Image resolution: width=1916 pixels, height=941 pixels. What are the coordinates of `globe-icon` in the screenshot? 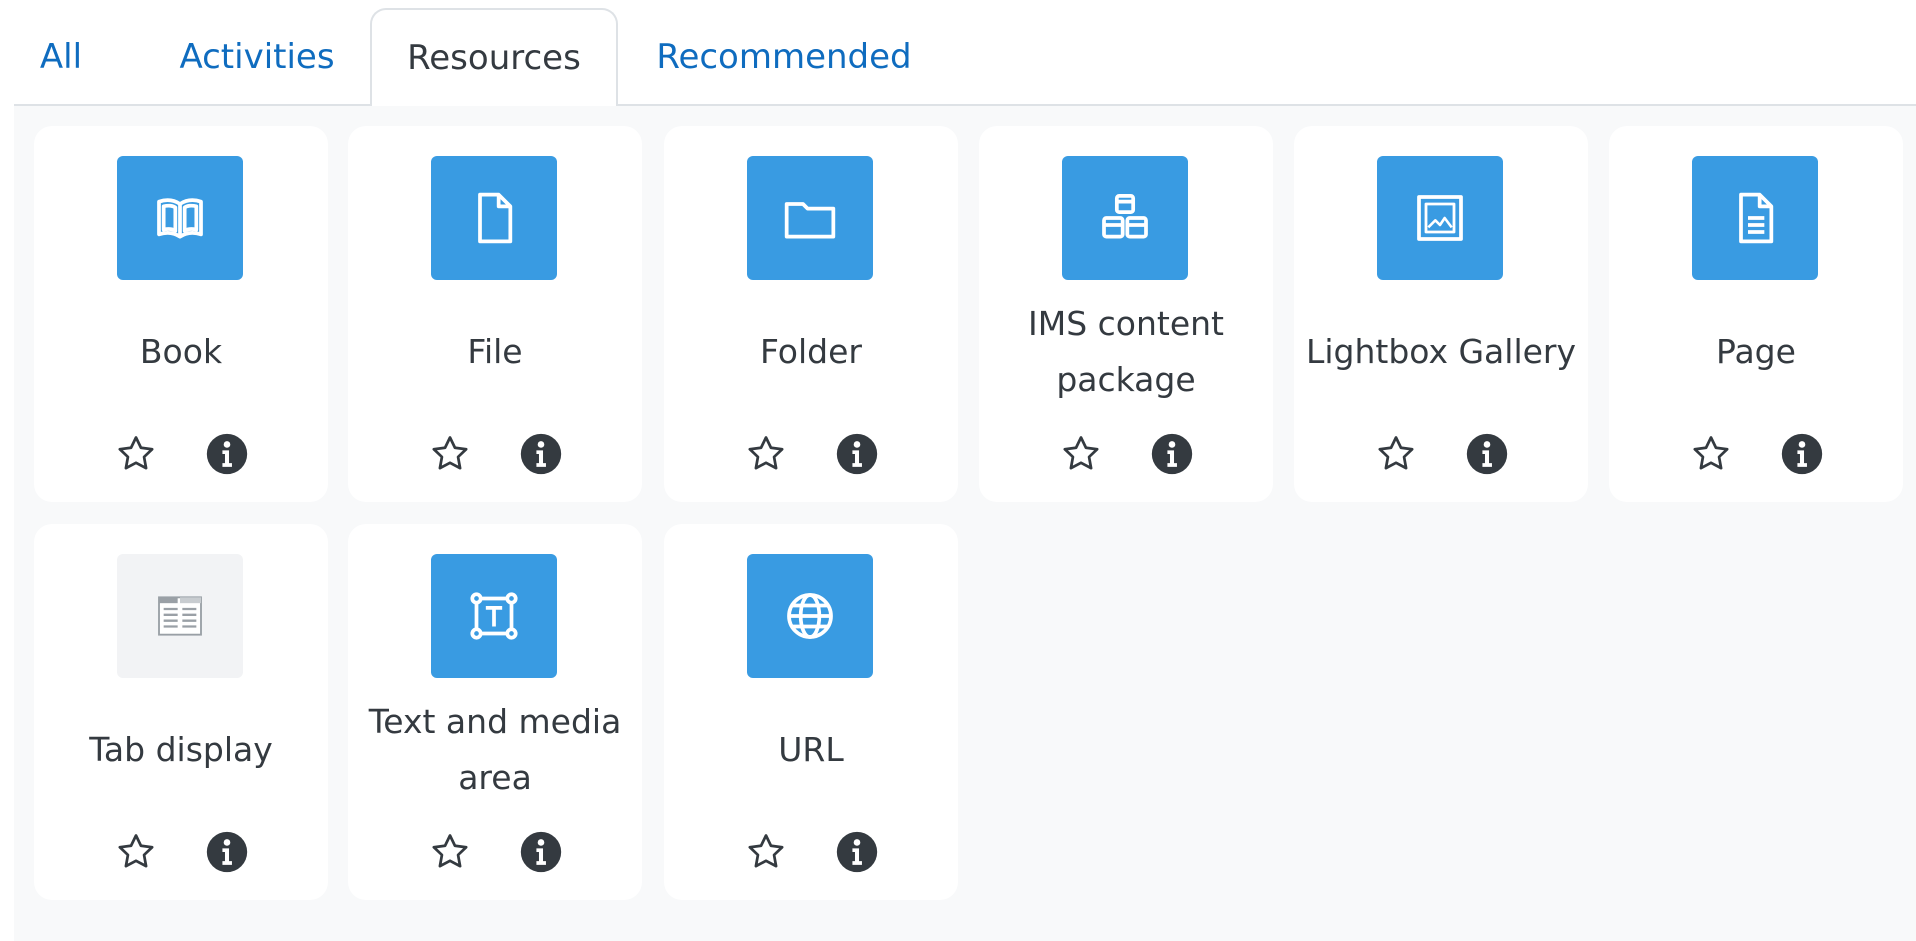 It's located at (810, 616).